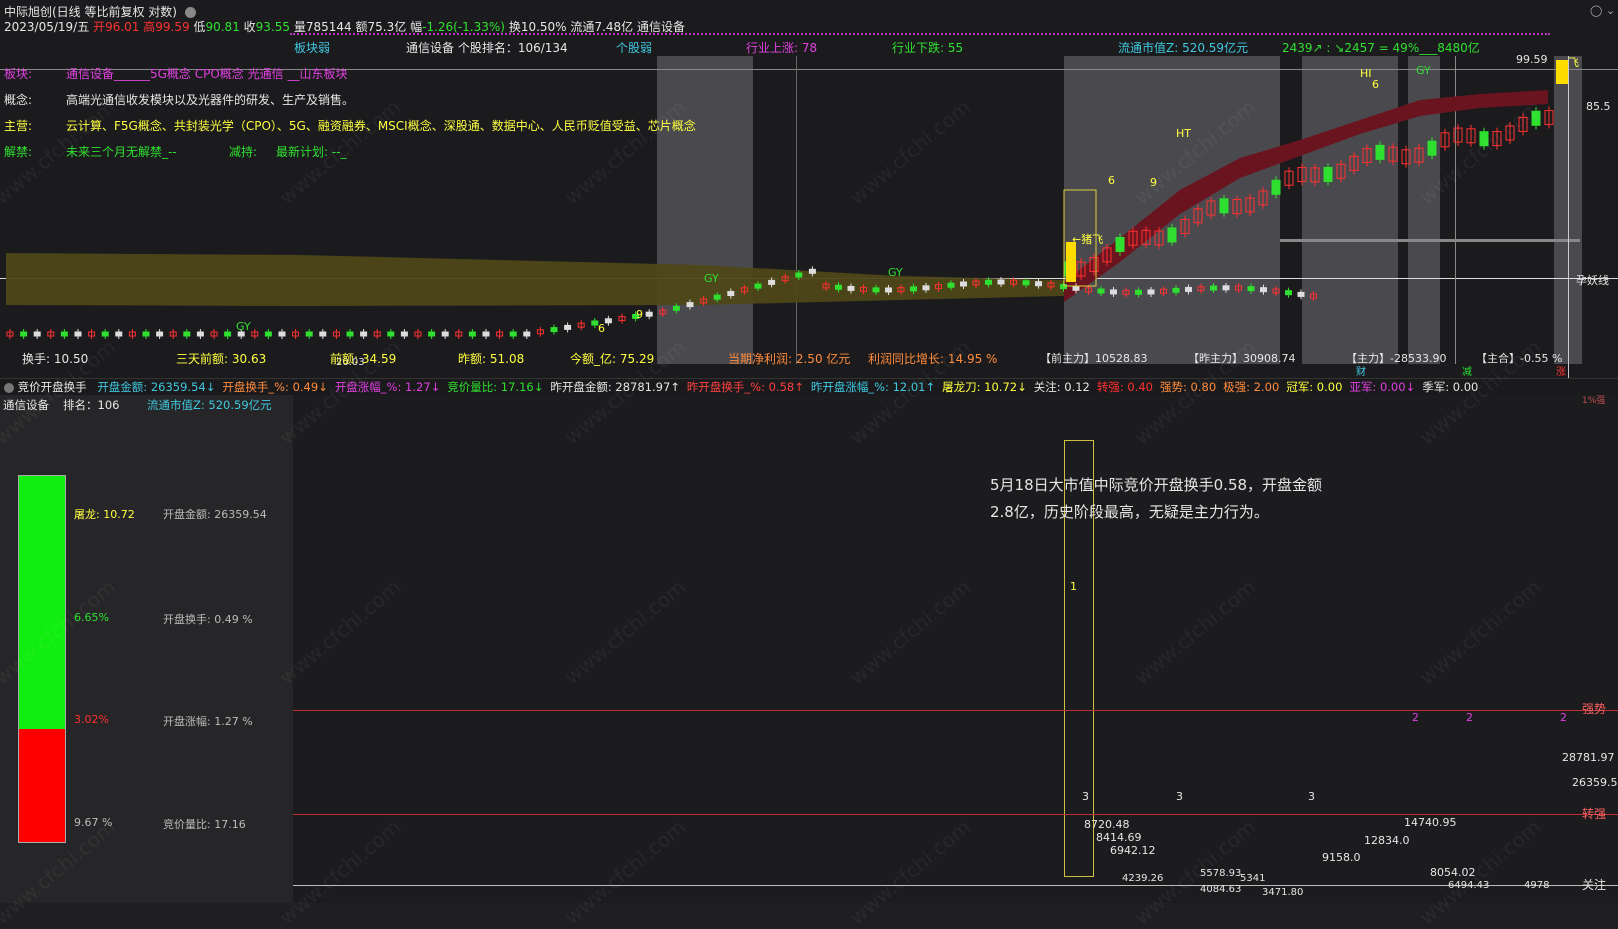 Image resolution: width=1618 pixels, height=929 pixels. I want to click on focus-label: 关注, so click(1594, 885).